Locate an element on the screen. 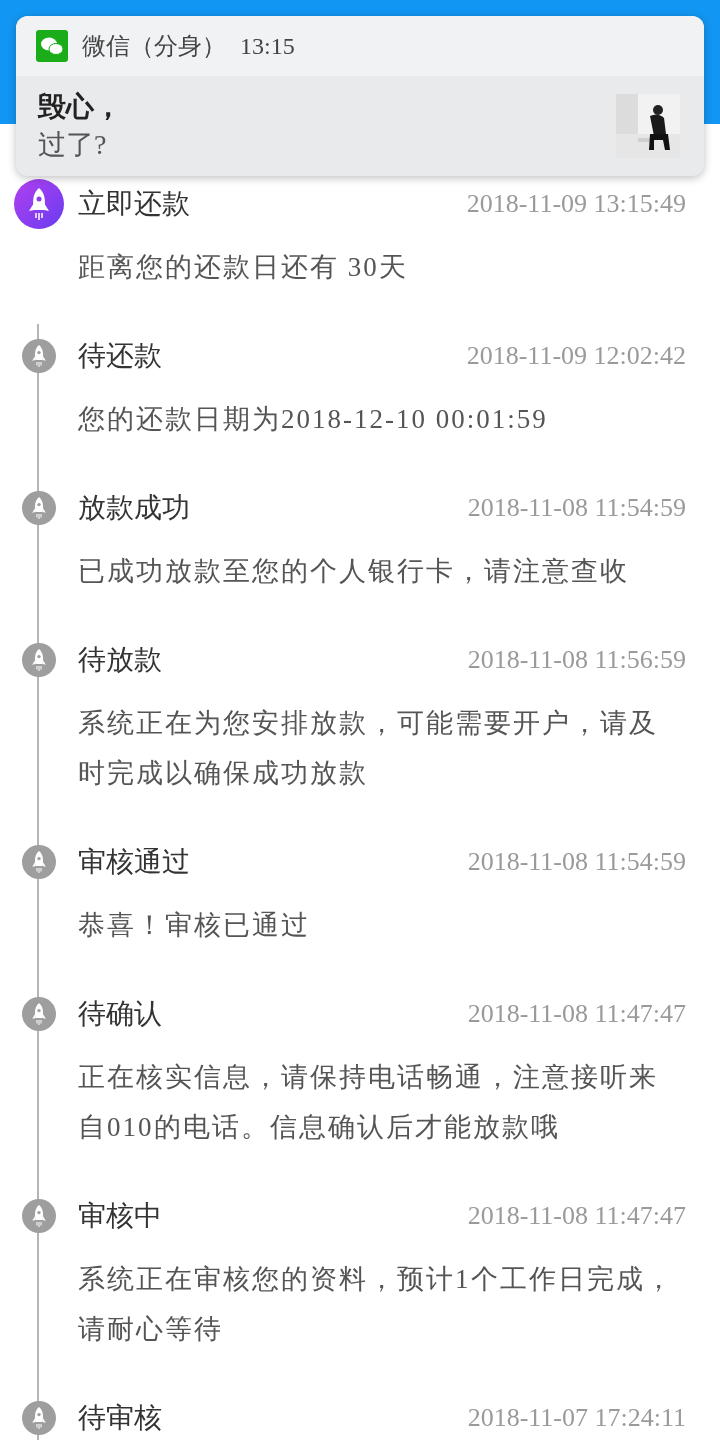  status-time: 2018-11-09 12:02:42 is located at coordinates (576, 356).